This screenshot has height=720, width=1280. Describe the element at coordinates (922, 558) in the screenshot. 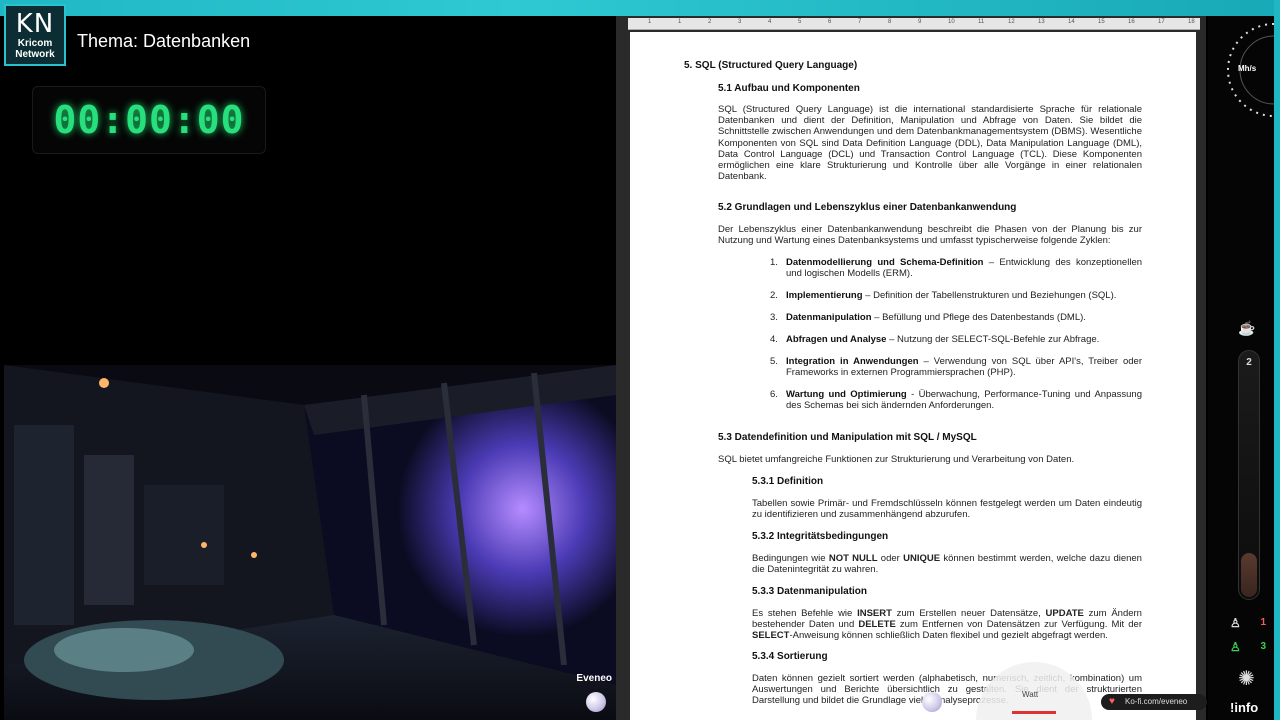

I see `keyword-unique: UNIQUE` at that location.